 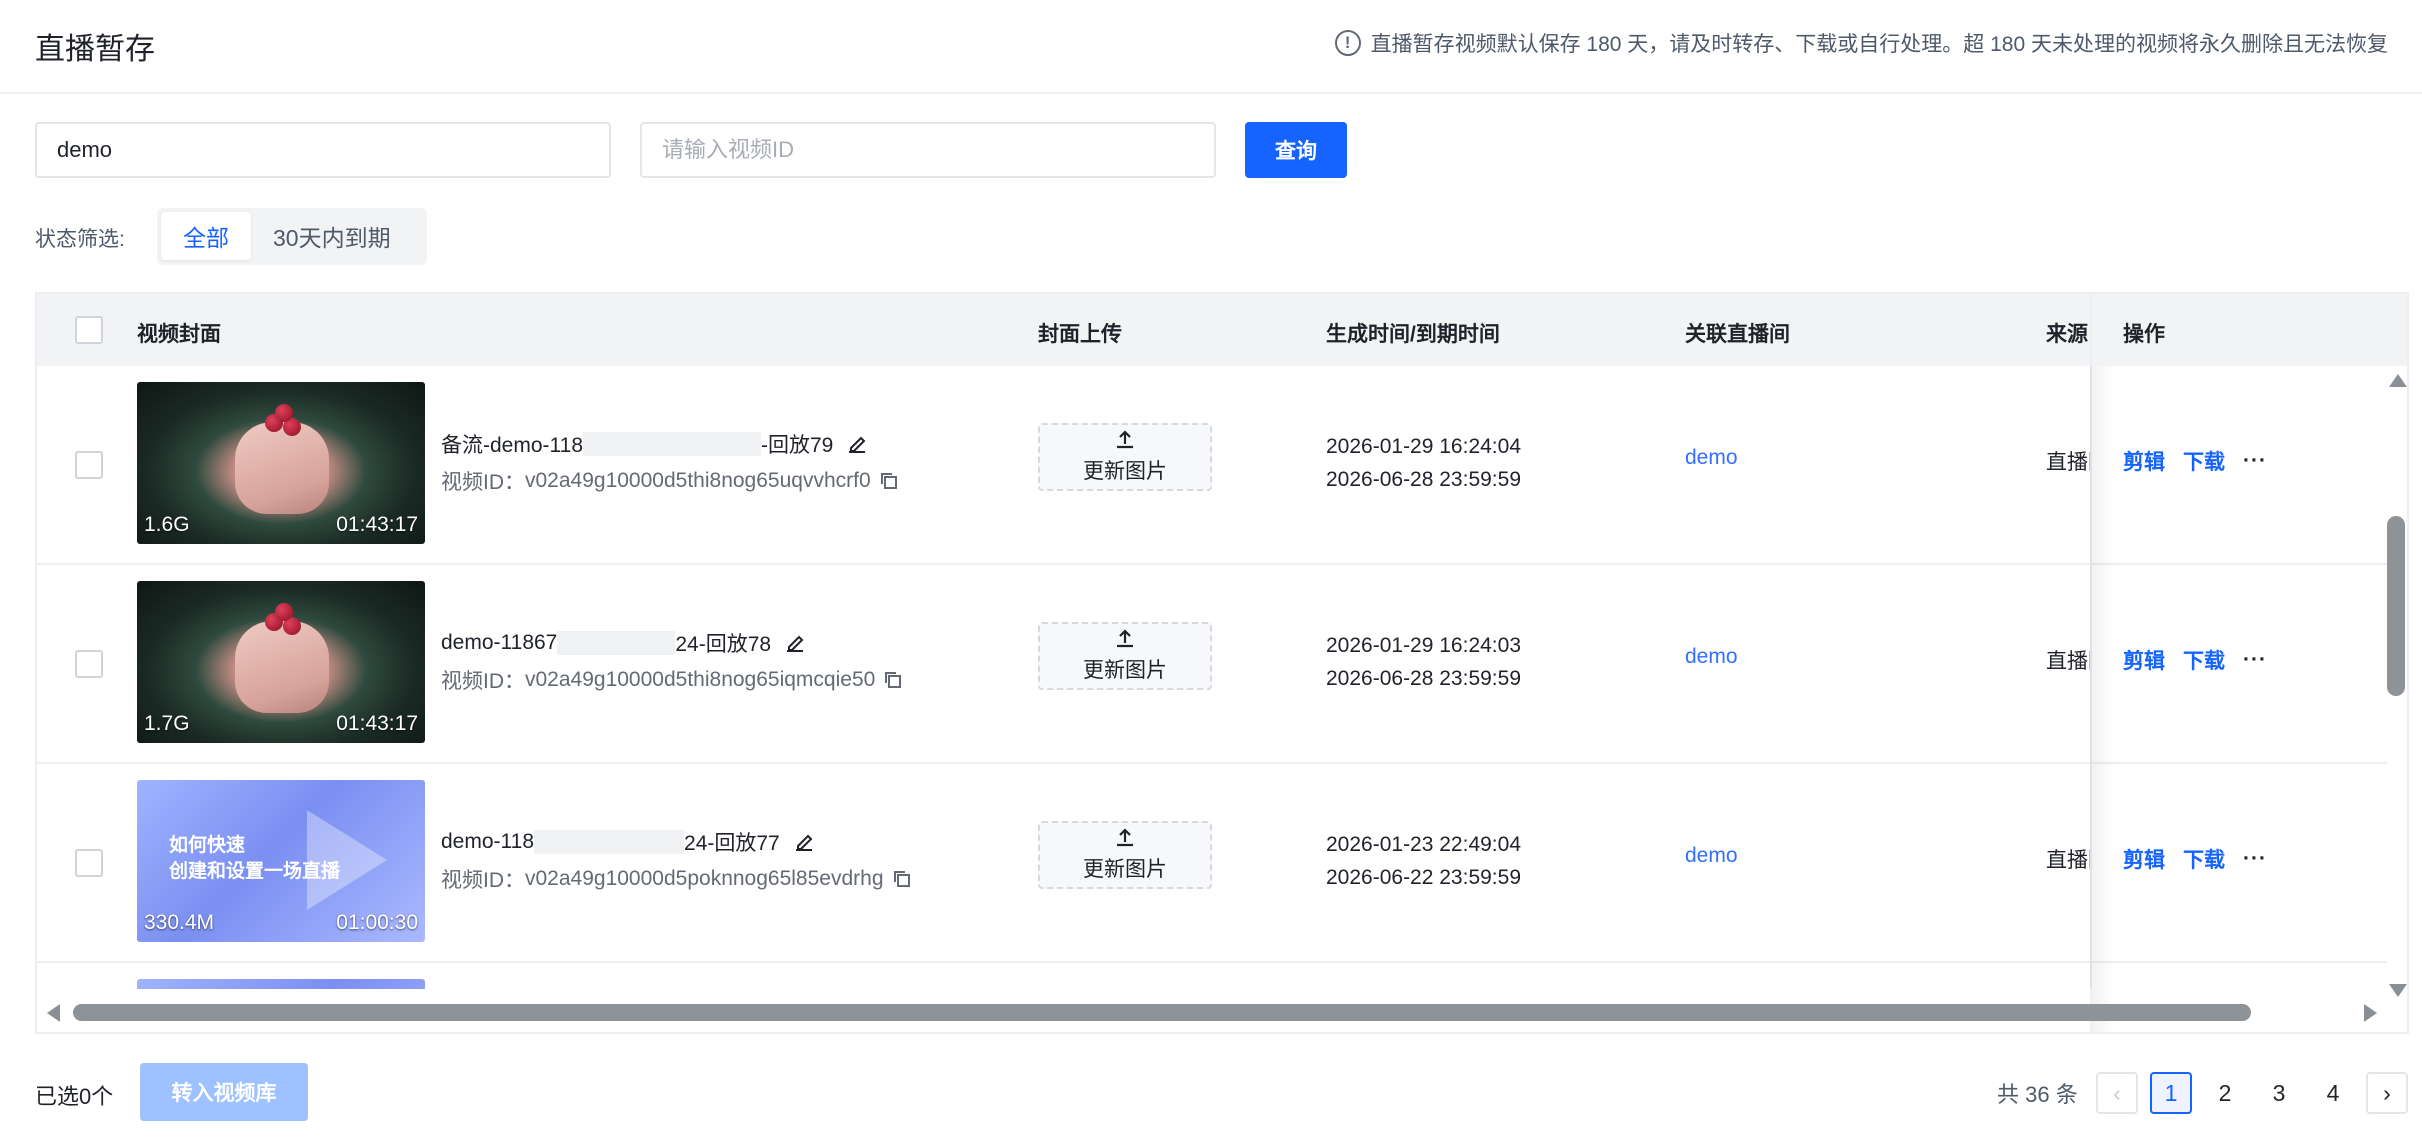 I want to click on video-title: demo-118 24-回放77, so click(x=628, y=842).